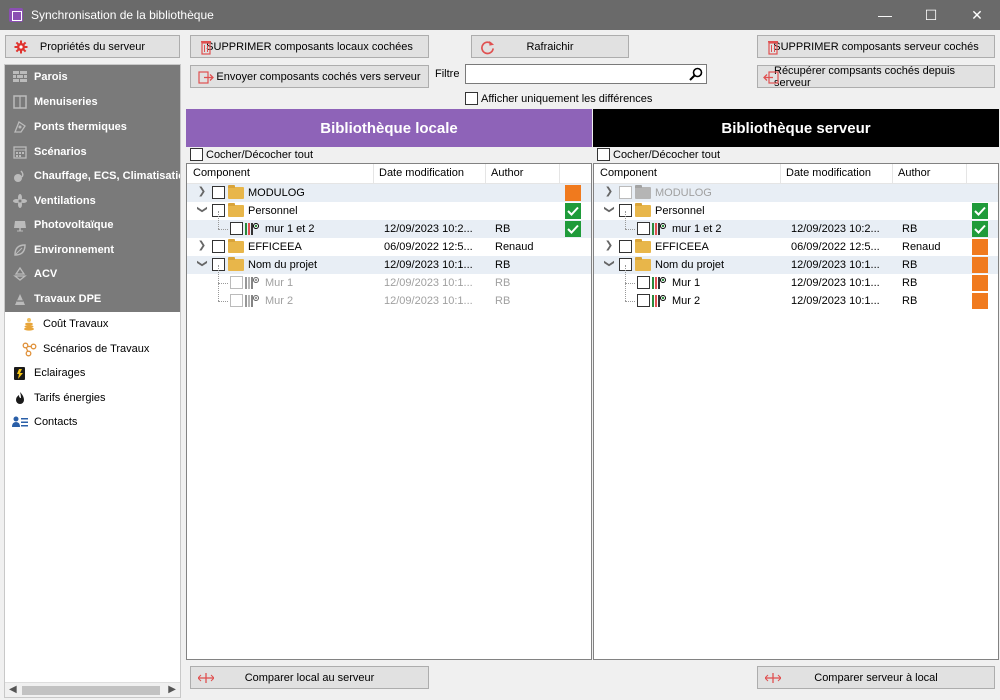  I want to click on sidebar-item-chauffage: Chauffage, ECS, Climatisation, so click(92, 176).